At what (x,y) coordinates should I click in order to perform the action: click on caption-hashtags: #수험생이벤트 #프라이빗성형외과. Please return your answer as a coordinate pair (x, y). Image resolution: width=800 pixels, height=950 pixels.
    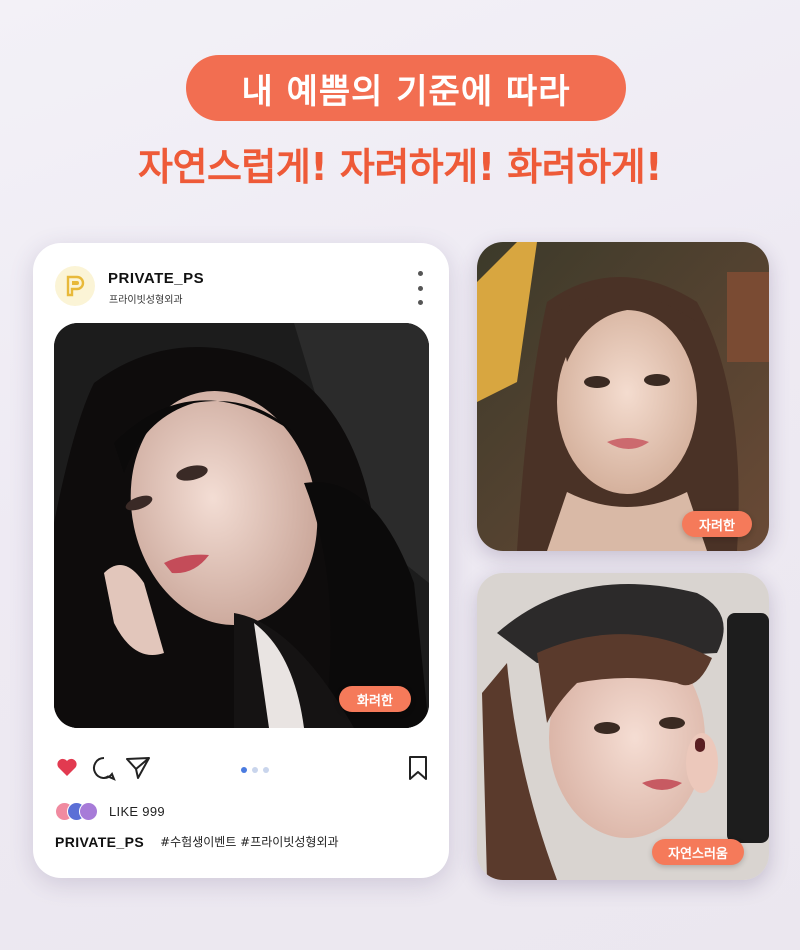
    Looking at the image, I should click on (249, 841).